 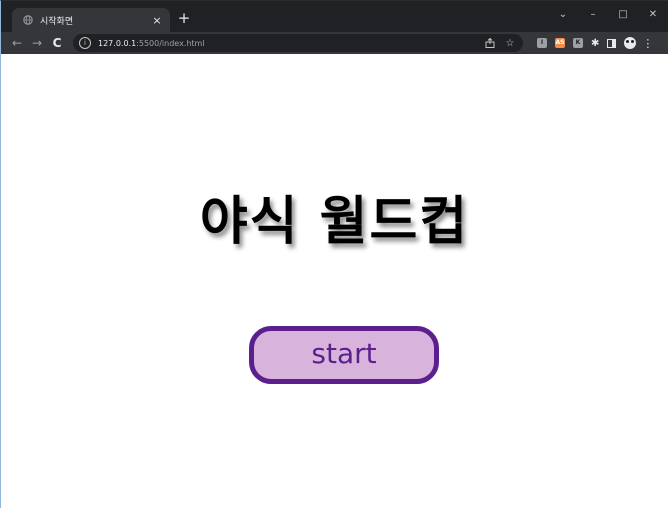 What do you see at coordinates (542, 43) in the screenshot?
I see `extension-icon-1: I` at bounding box center [542, 43].